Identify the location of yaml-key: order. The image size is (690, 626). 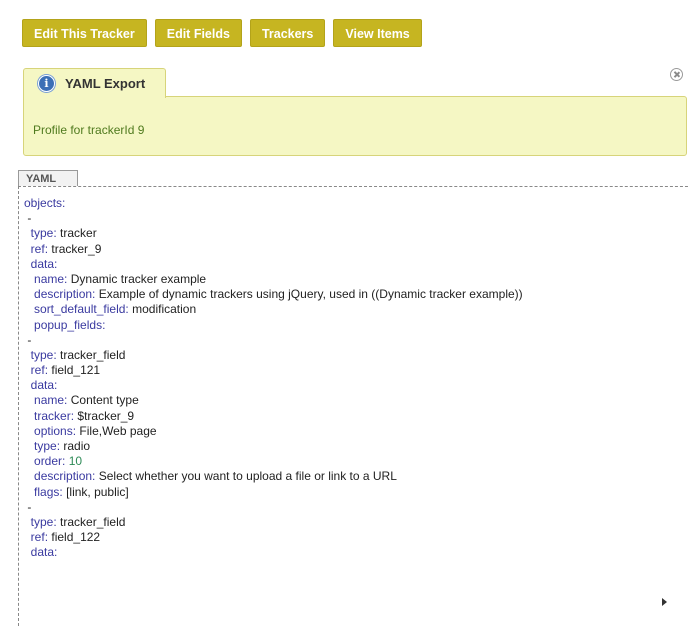
(48, 461).